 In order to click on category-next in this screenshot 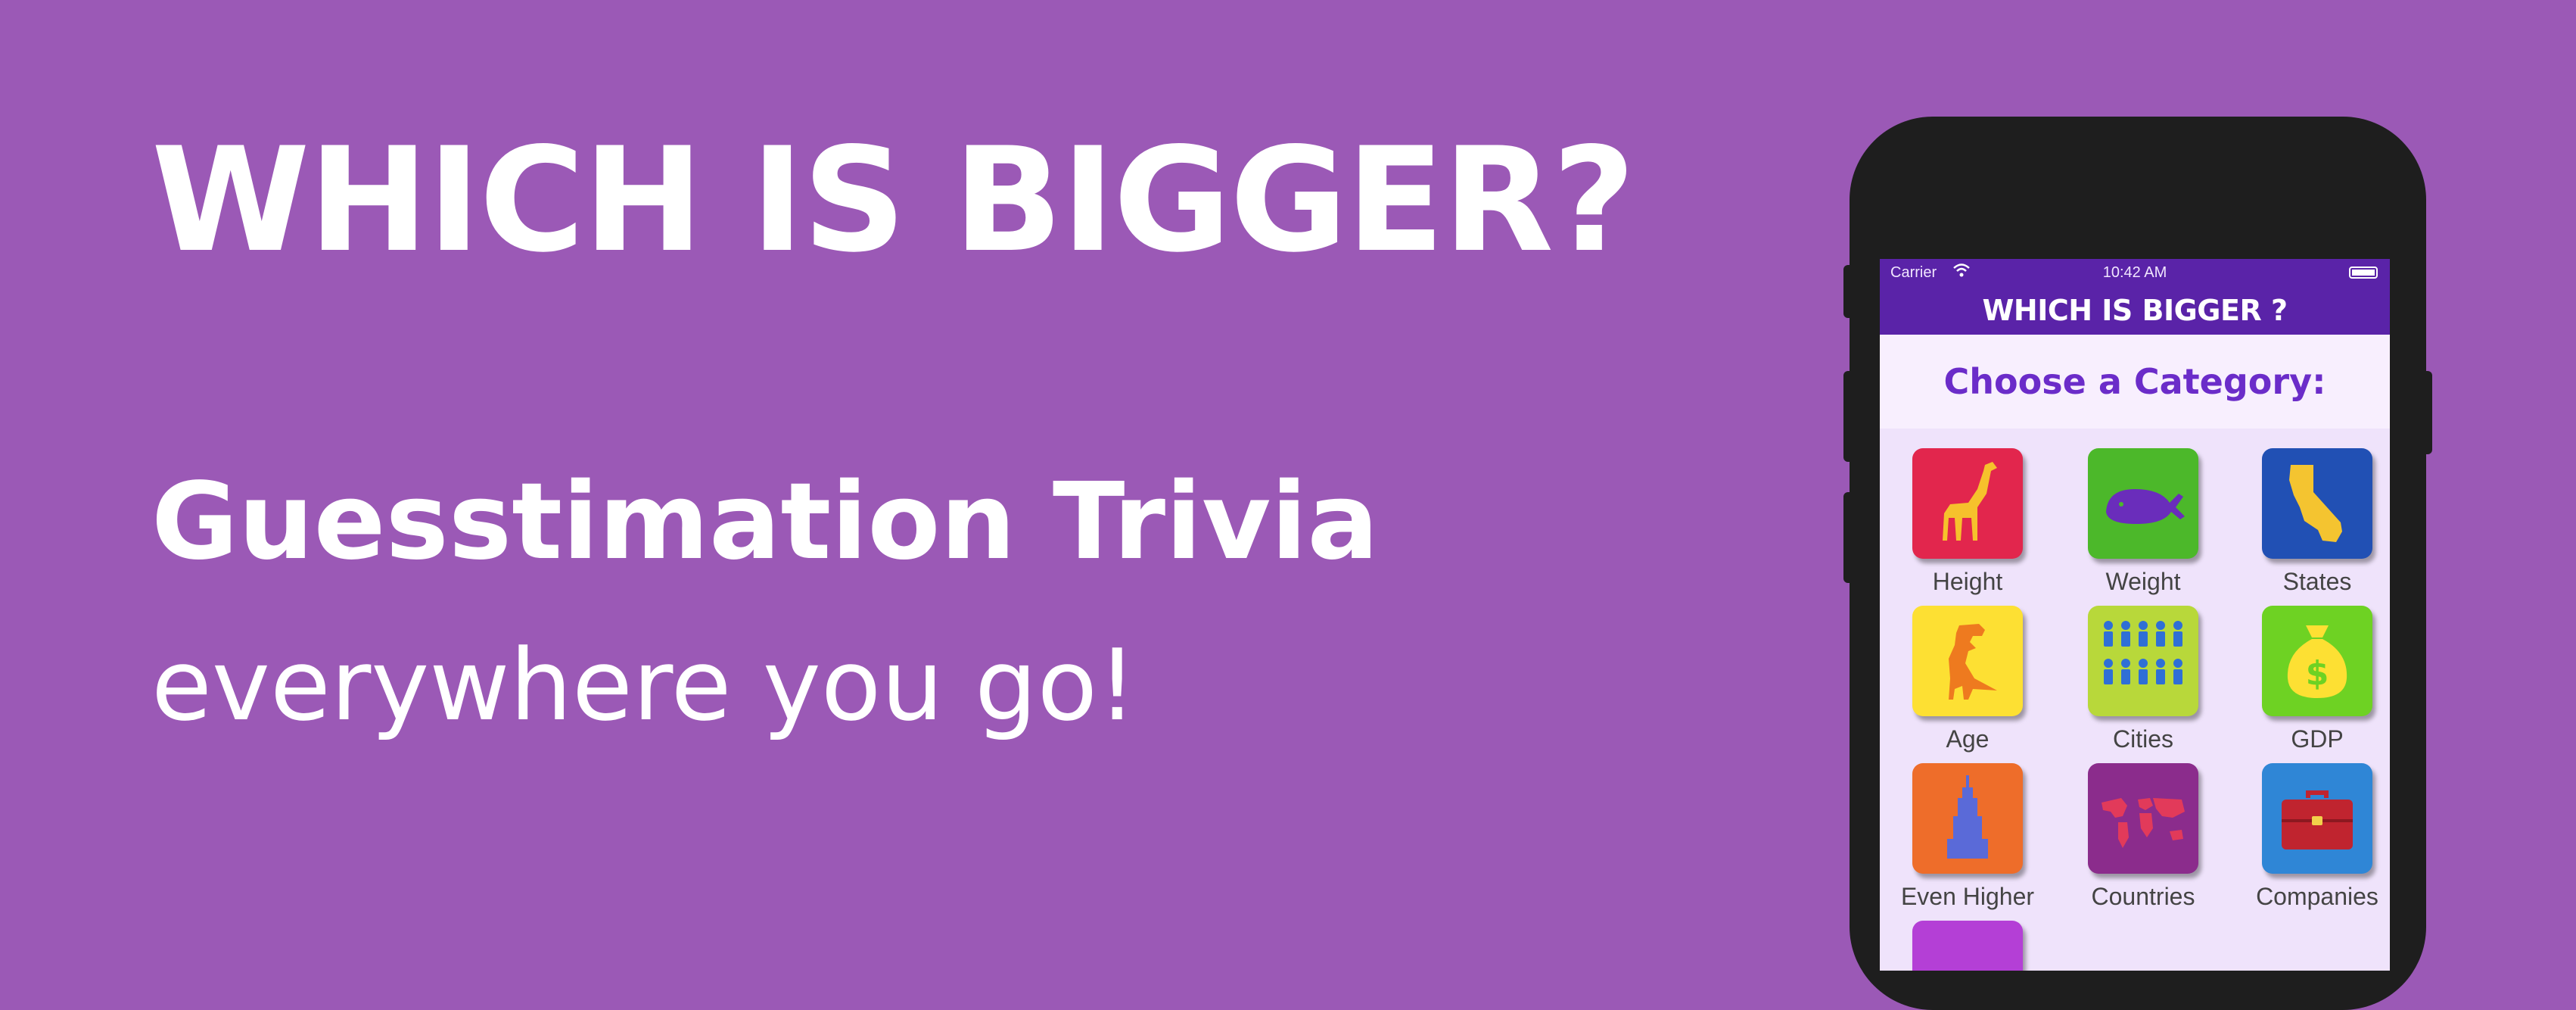, I will do `click(1967, 946)`.